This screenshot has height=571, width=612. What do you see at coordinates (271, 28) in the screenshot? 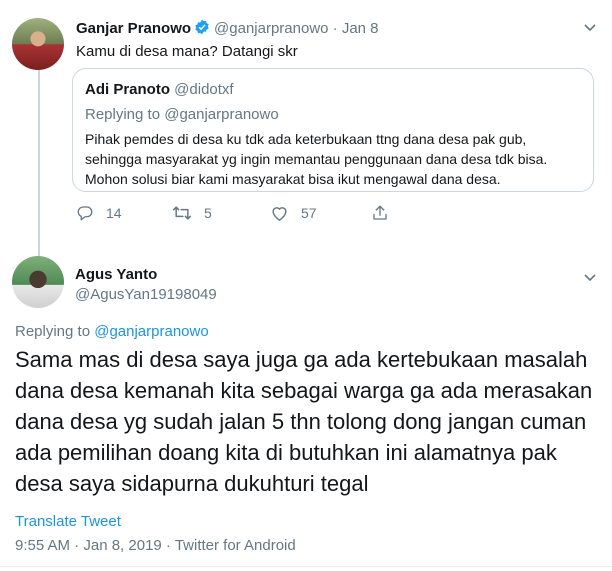
I see `handle: @ganjarpranowo` at bounding box center [271, 28].